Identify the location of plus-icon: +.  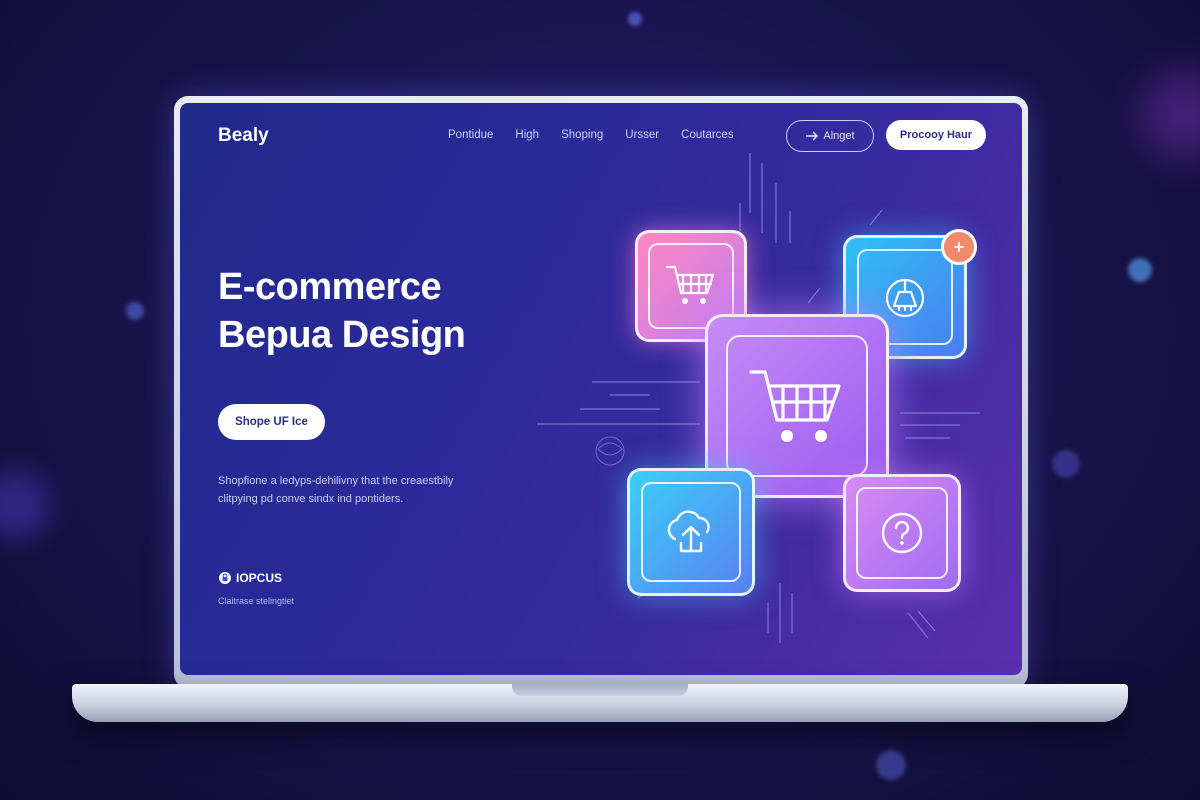
(959, 247).